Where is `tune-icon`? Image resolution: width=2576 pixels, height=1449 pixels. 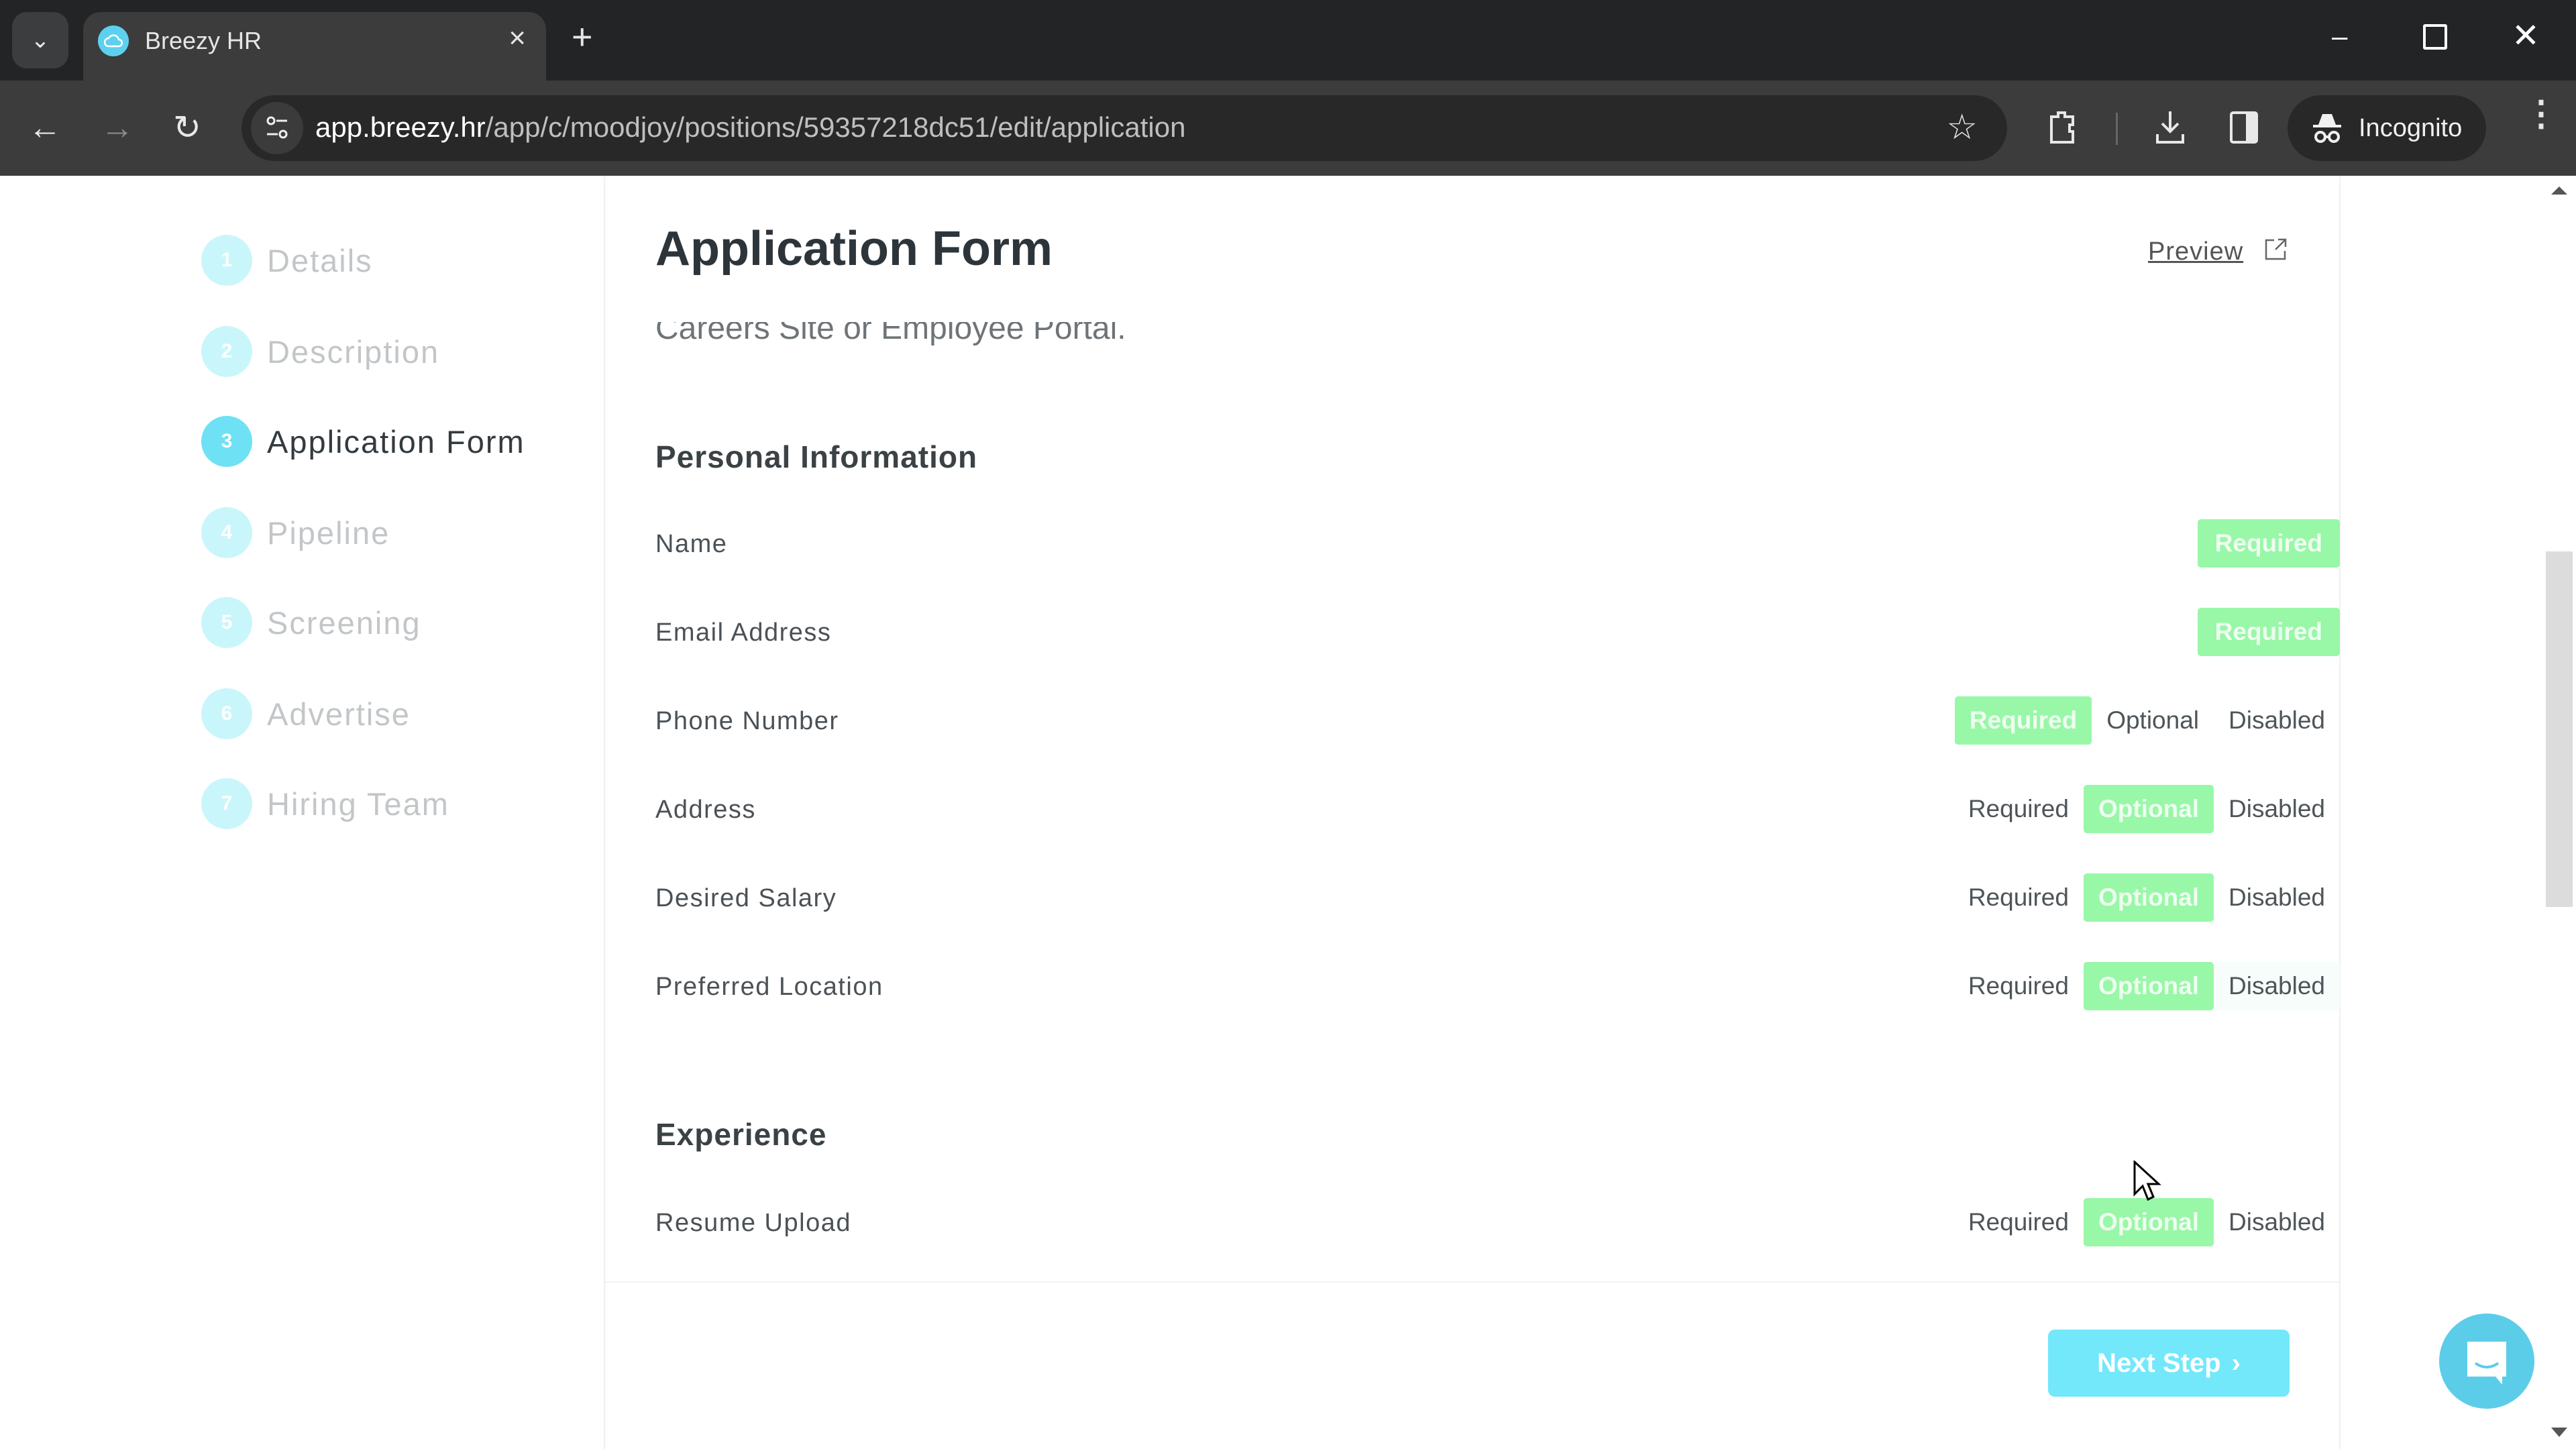
tune-icon is located at coordinates (277, 127).